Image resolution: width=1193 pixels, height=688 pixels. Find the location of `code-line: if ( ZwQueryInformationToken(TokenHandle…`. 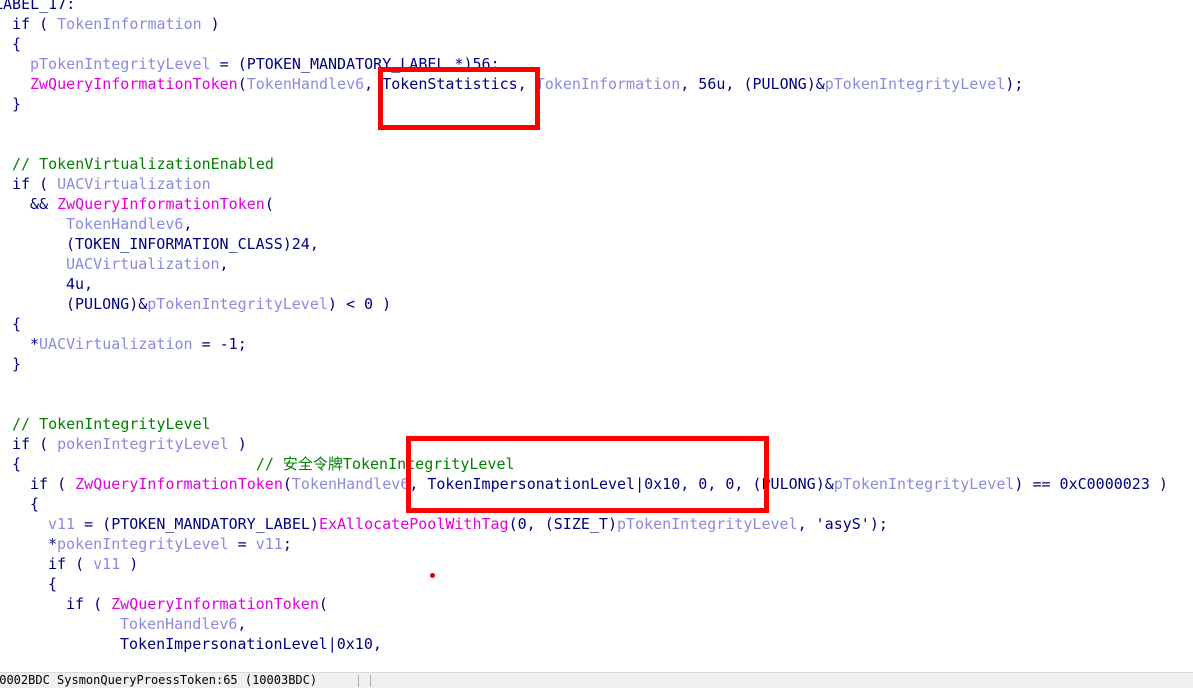

code-line: if ( ZwQueryInformationToken(TokenHandle… is located at coordinates (599, 484).